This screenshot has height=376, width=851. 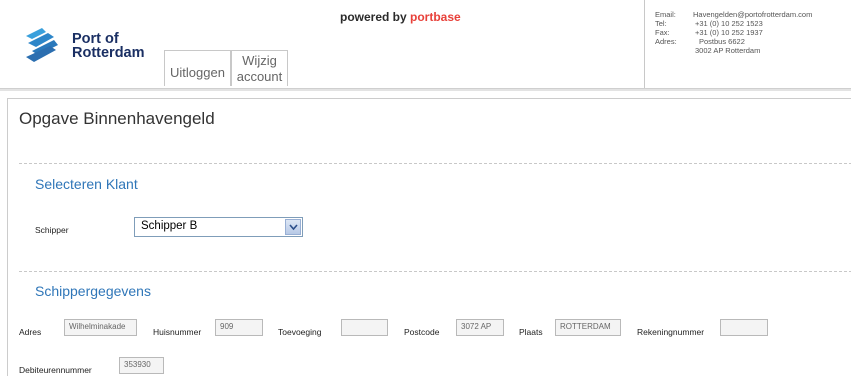 I want to click on contact-fax-key: Fax:, so click(x=662, y=32).